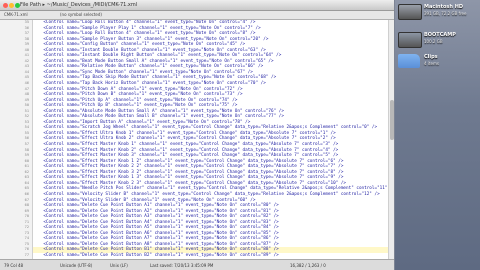  What do you see at coordinates (438, 63) in the screenshot?
I see `desktop-folder-clips: Clips 4 items` at bounding box center [438, 63].